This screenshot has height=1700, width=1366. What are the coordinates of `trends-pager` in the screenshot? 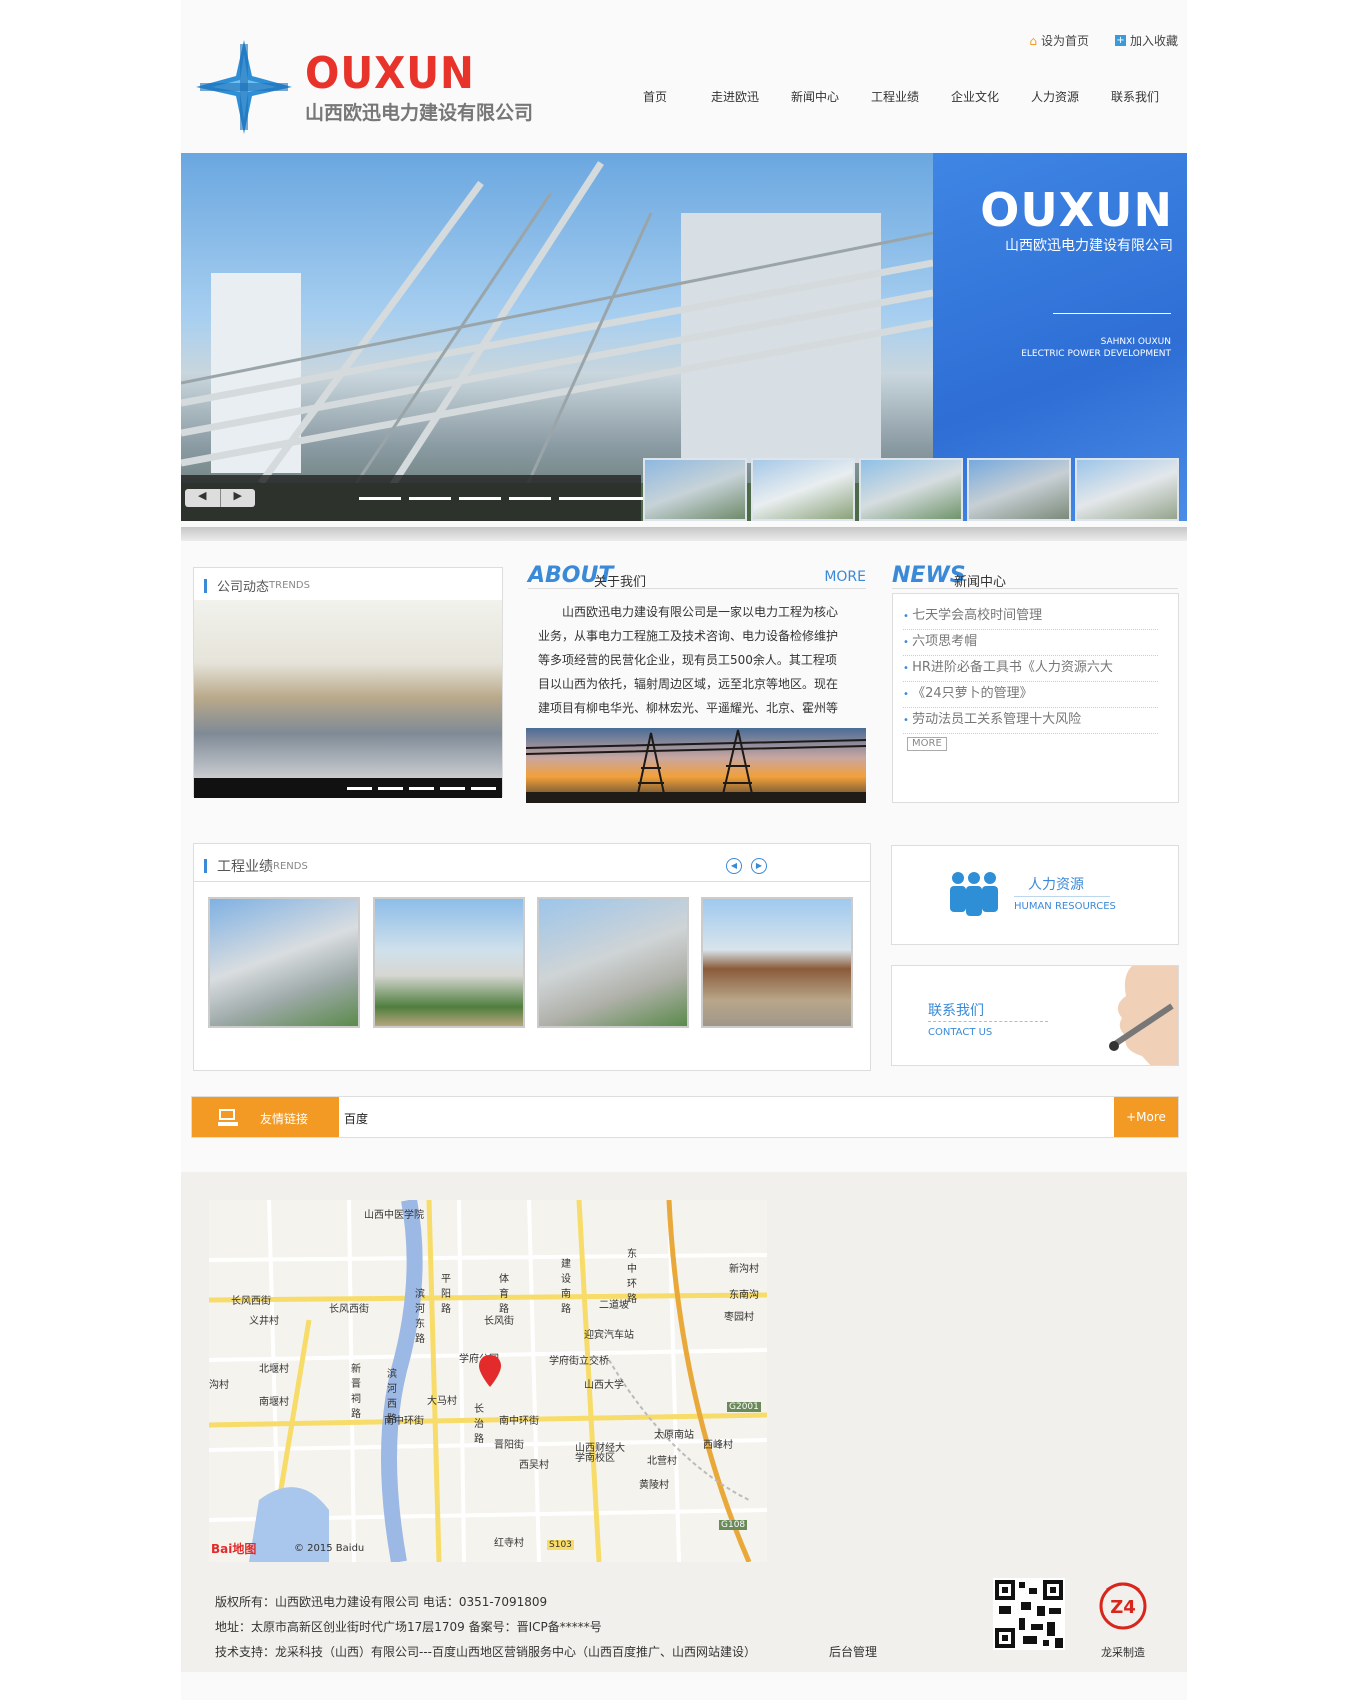 It's located at (348, 788).